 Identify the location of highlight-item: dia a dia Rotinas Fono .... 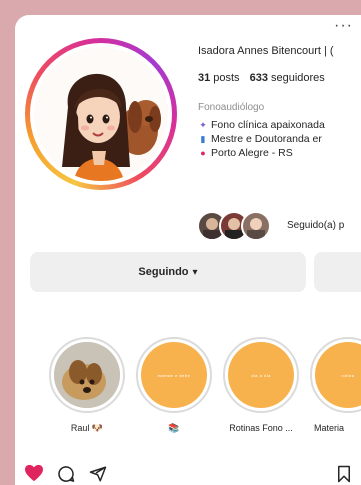
(261, 385).